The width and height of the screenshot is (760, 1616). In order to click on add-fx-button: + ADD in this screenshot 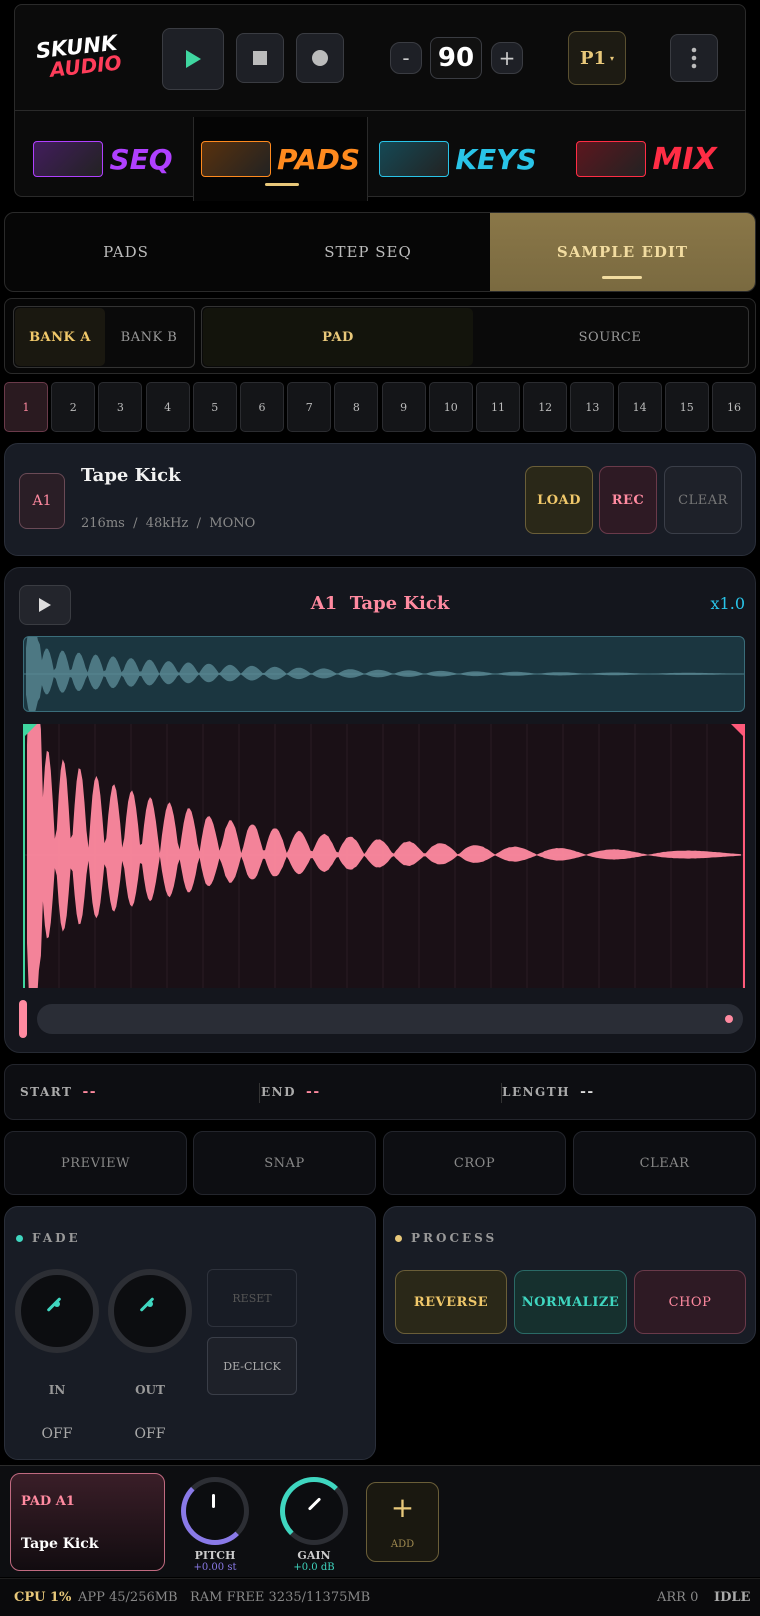, I will do `click(402, 1522)`.